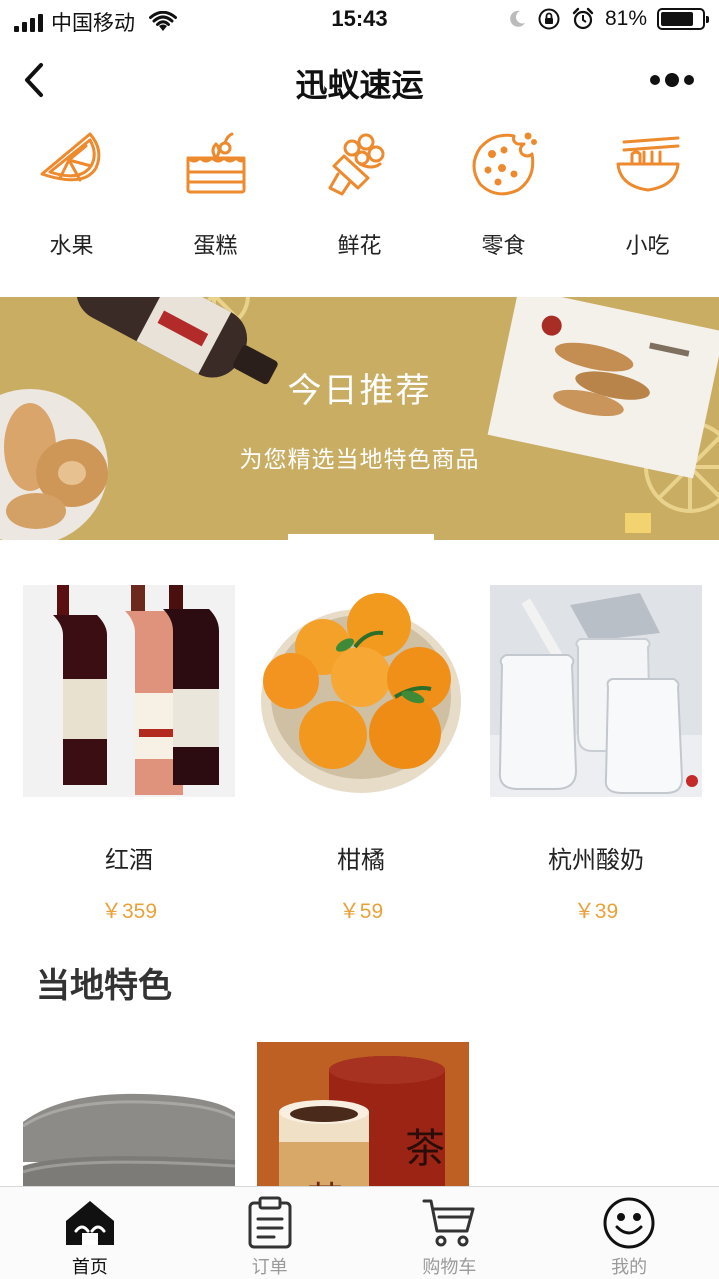 Image resolution: width=719 pixels, height=1279 pixels. Describe the element at coordinates (129, 911) in the screenshot. I see `product-price: ￥359` at that location.